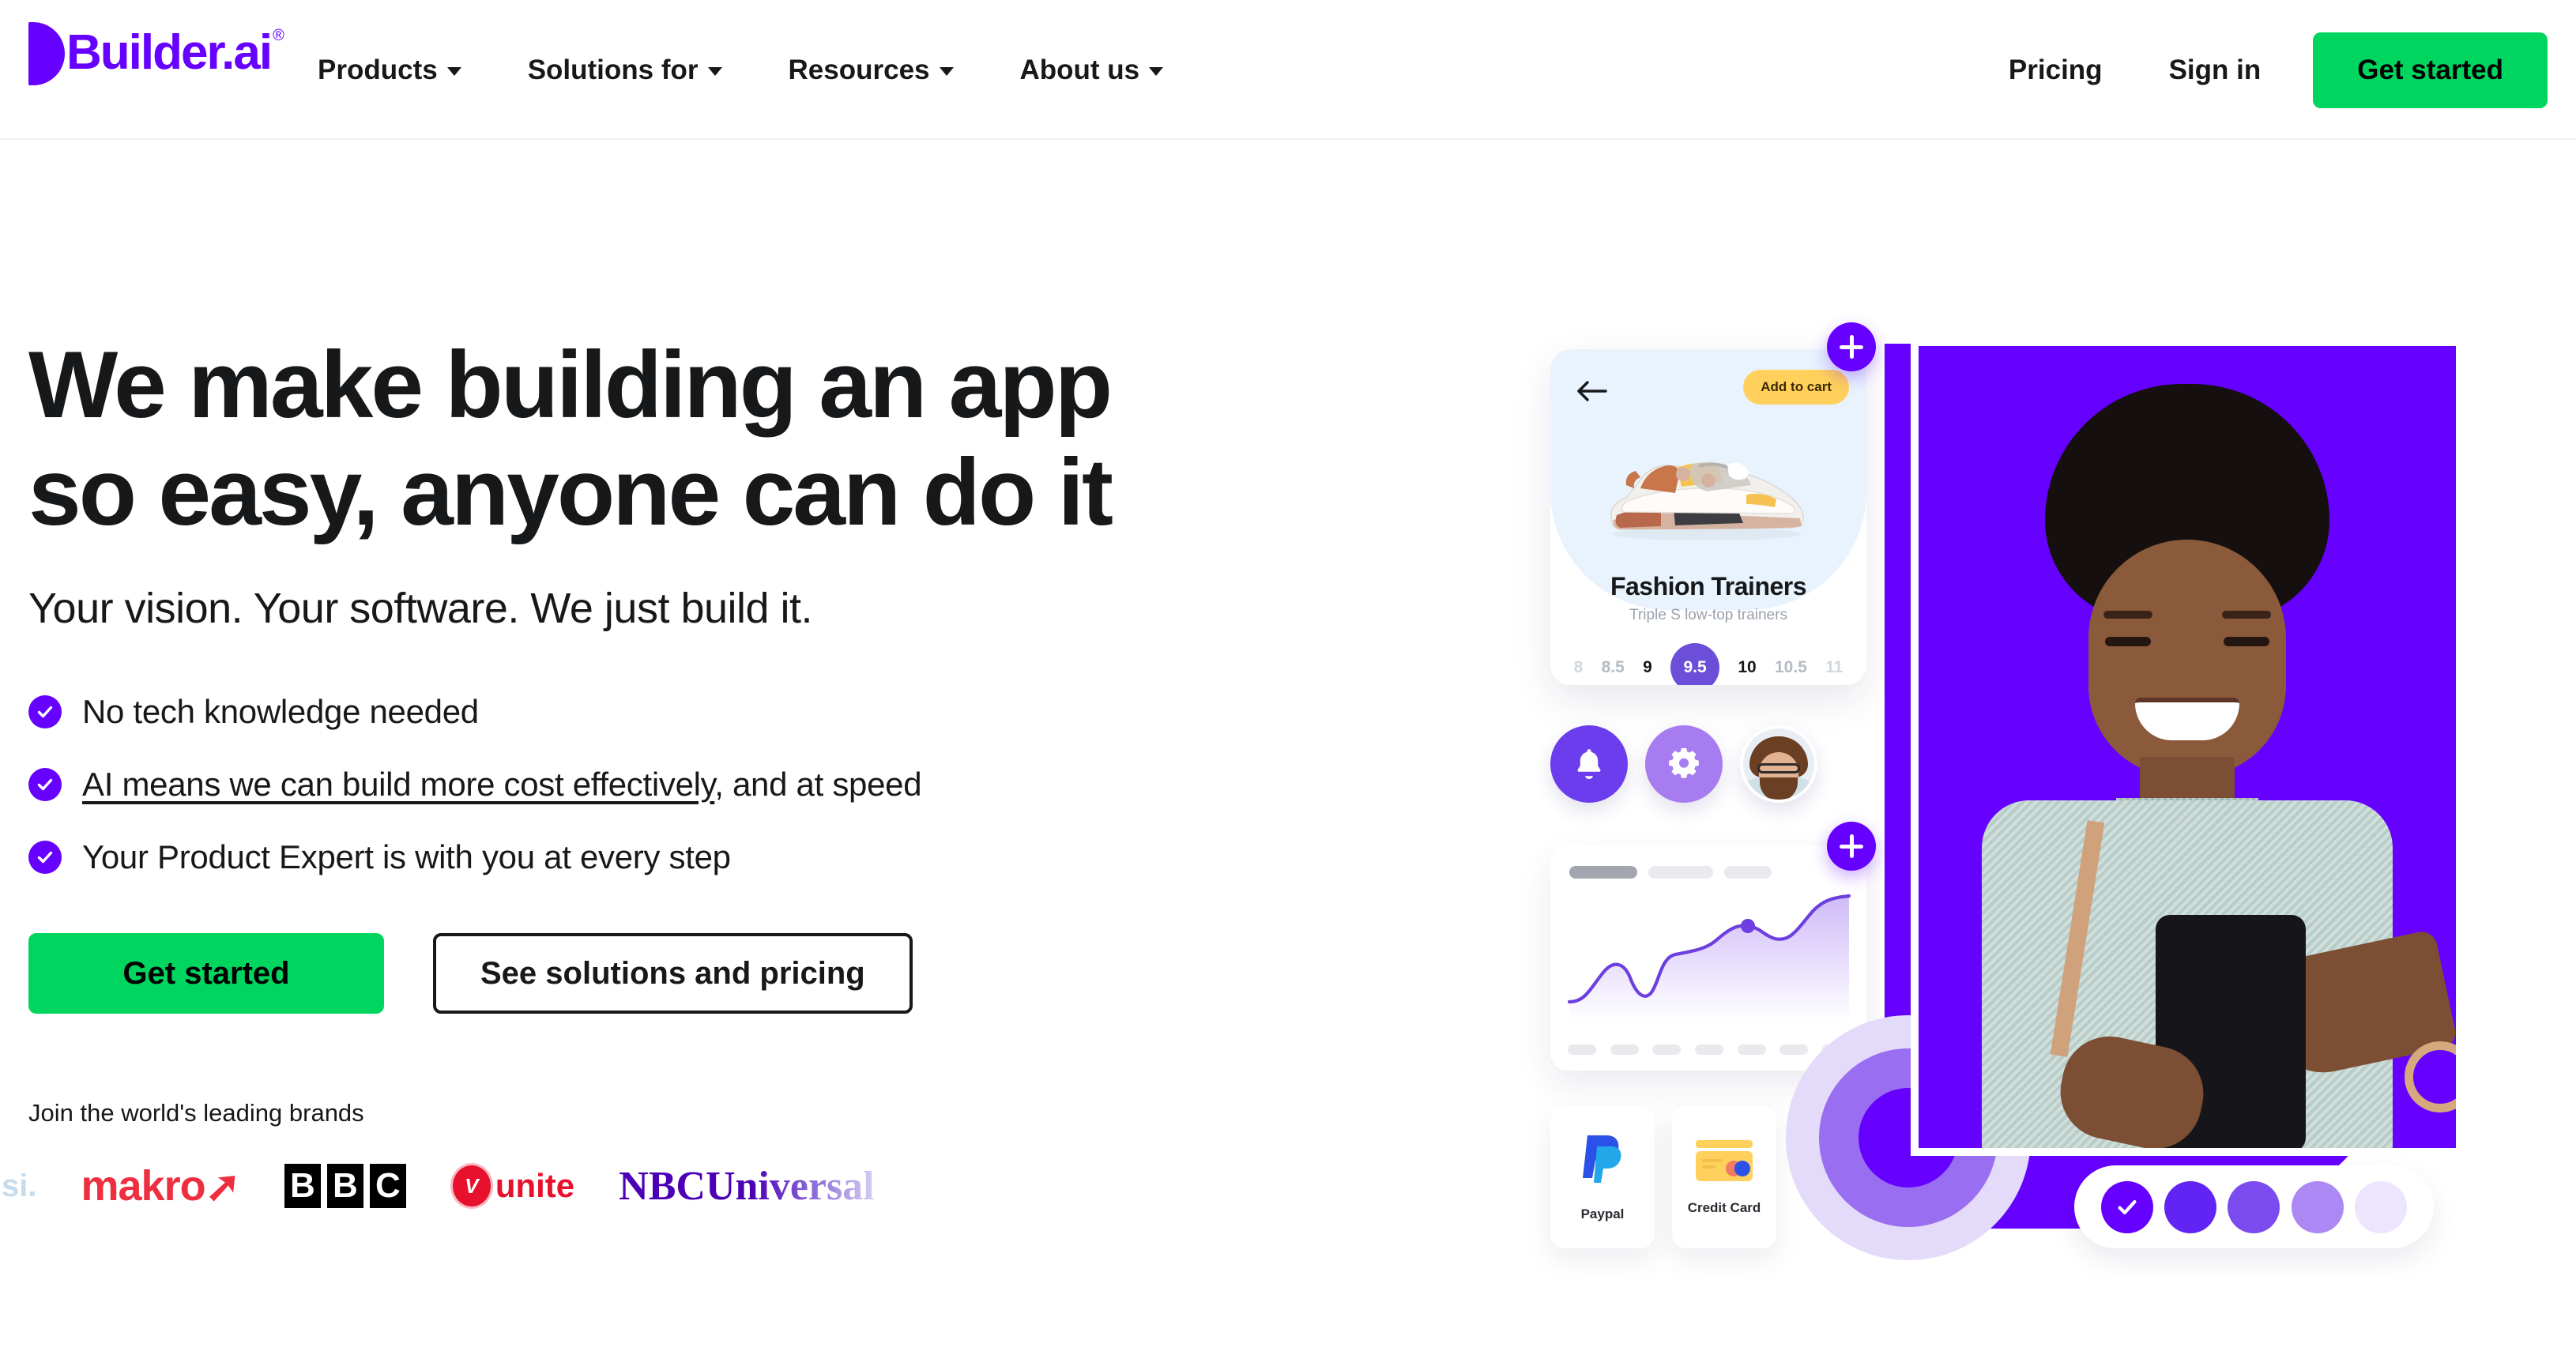 The image size is (2576, 1355). What do you see at coordinates (673, 973) in the screenshot?
I see `see-solutions-and-pricing-button: See solutions and pricing` at bounding box center [673, 973].